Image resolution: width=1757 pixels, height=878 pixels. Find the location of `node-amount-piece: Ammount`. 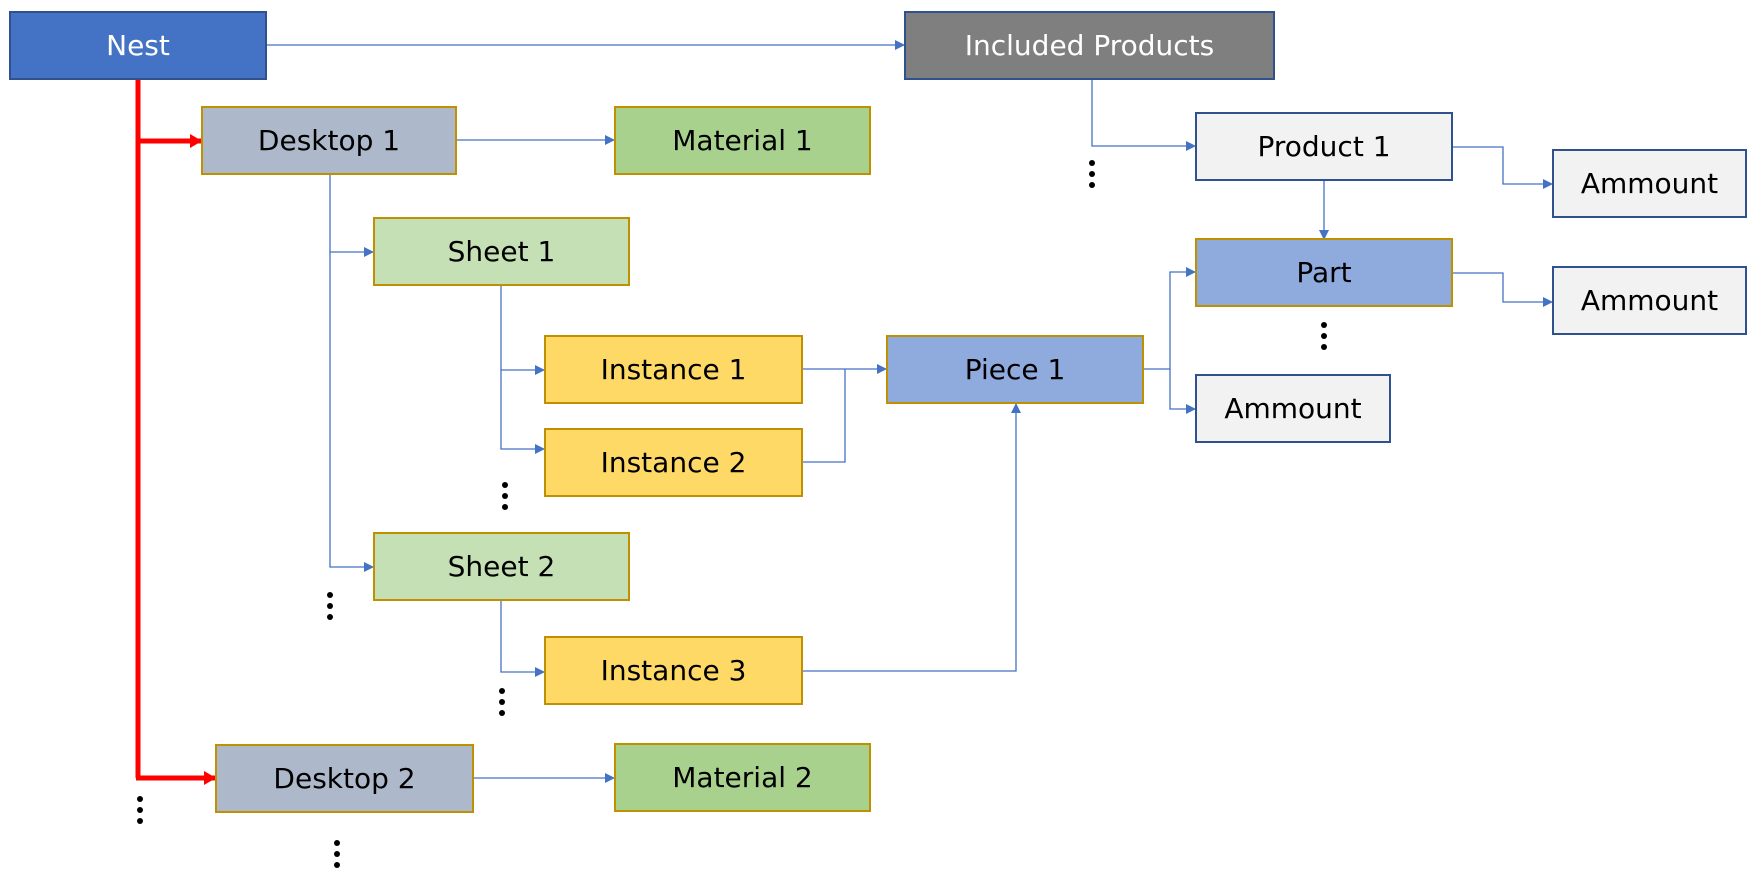

node-amount-piece: Ammount is located at coordinates (1293, 408).